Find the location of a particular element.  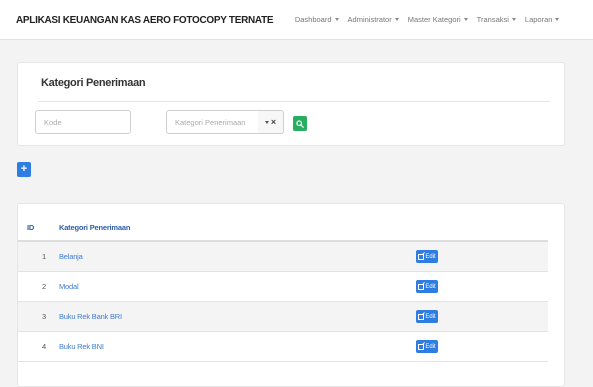

column-header-kategori: Kategori Penerimaan is located at coordinates (95, 227).